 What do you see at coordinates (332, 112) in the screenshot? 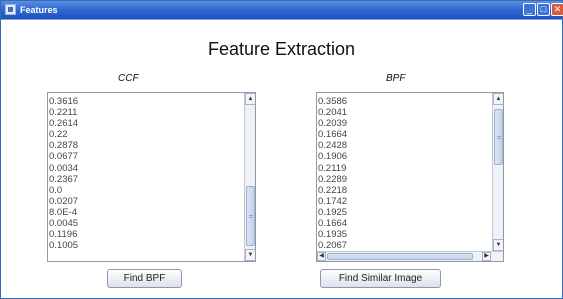
I see `list-item: 0.2041` at bounding box center [332, 112].